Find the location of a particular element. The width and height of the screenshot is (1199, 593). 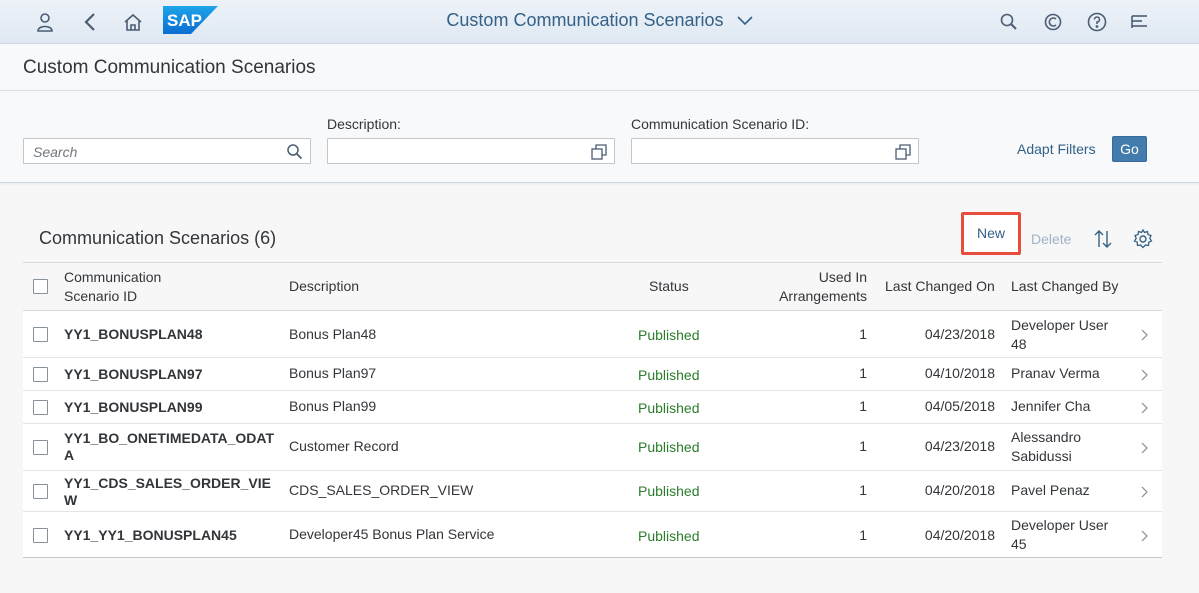

scenario-description: Developer45 Bonus Plan Service is located at coordinates (392, 534).